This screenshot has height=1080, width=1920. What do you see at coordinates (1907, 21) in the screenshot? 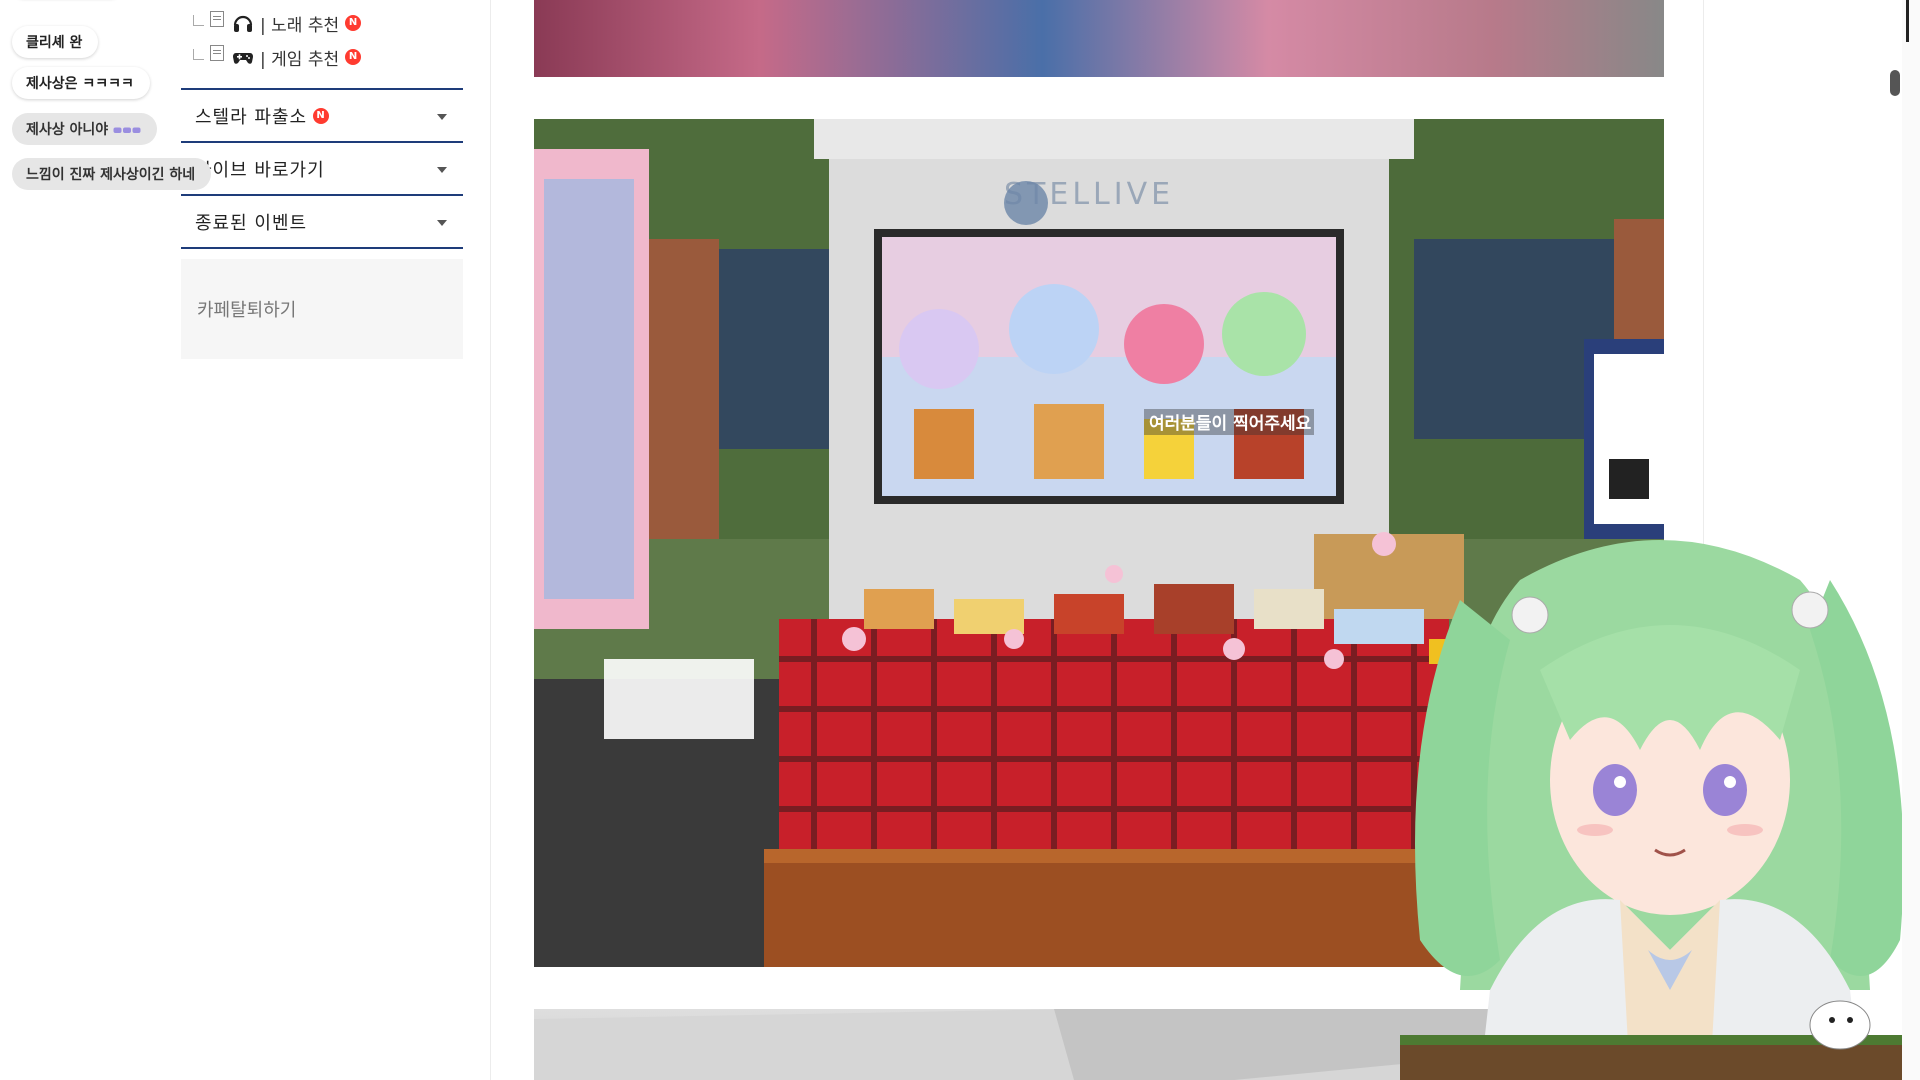
I see `scrollbar-edge` at bounding box center [1907, 21].